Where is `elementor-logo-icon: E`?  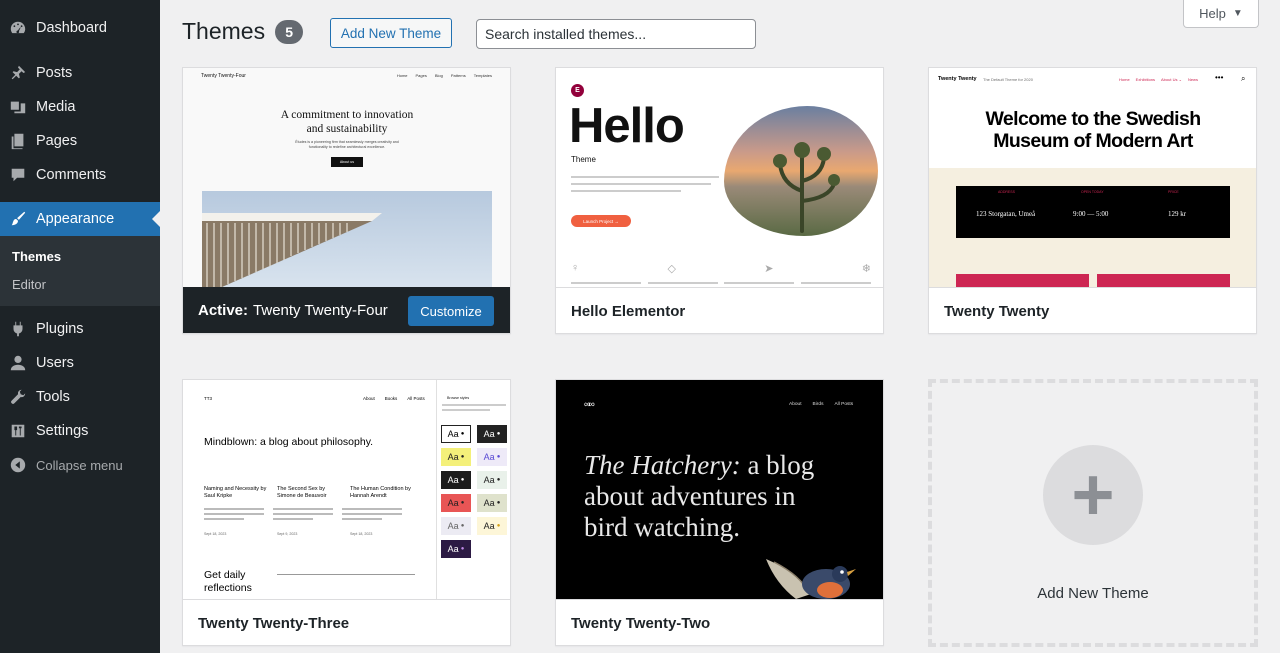 elementor-logo-icon: E is located at coordinates (577, 90).